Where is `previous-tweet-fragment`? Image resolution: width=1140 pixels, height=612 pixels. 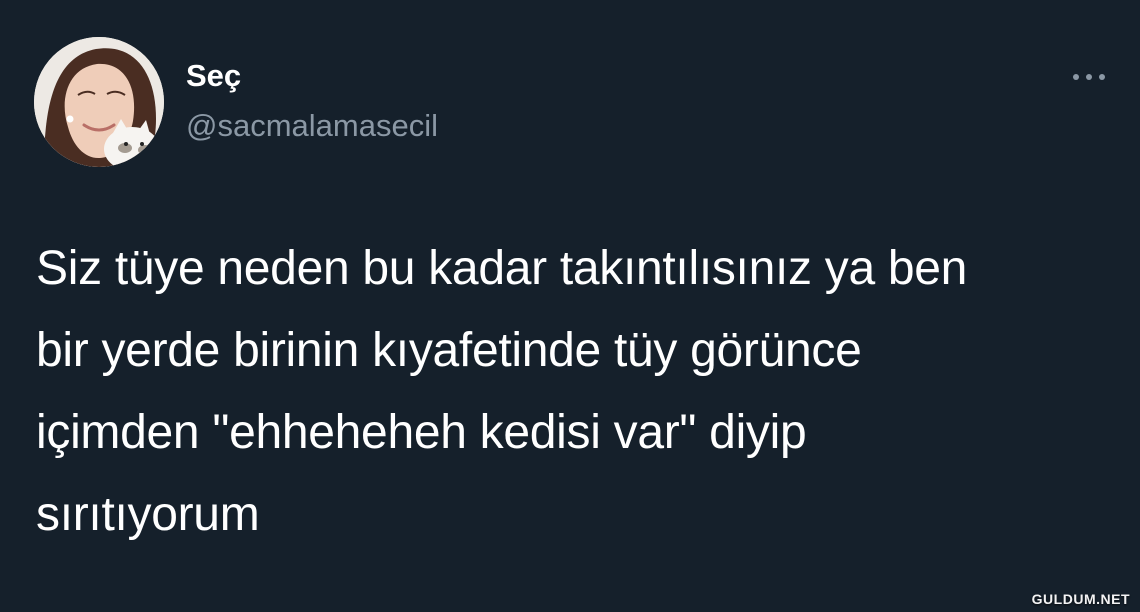
previous-tweet-fragment is located at coordinates (410, 2).